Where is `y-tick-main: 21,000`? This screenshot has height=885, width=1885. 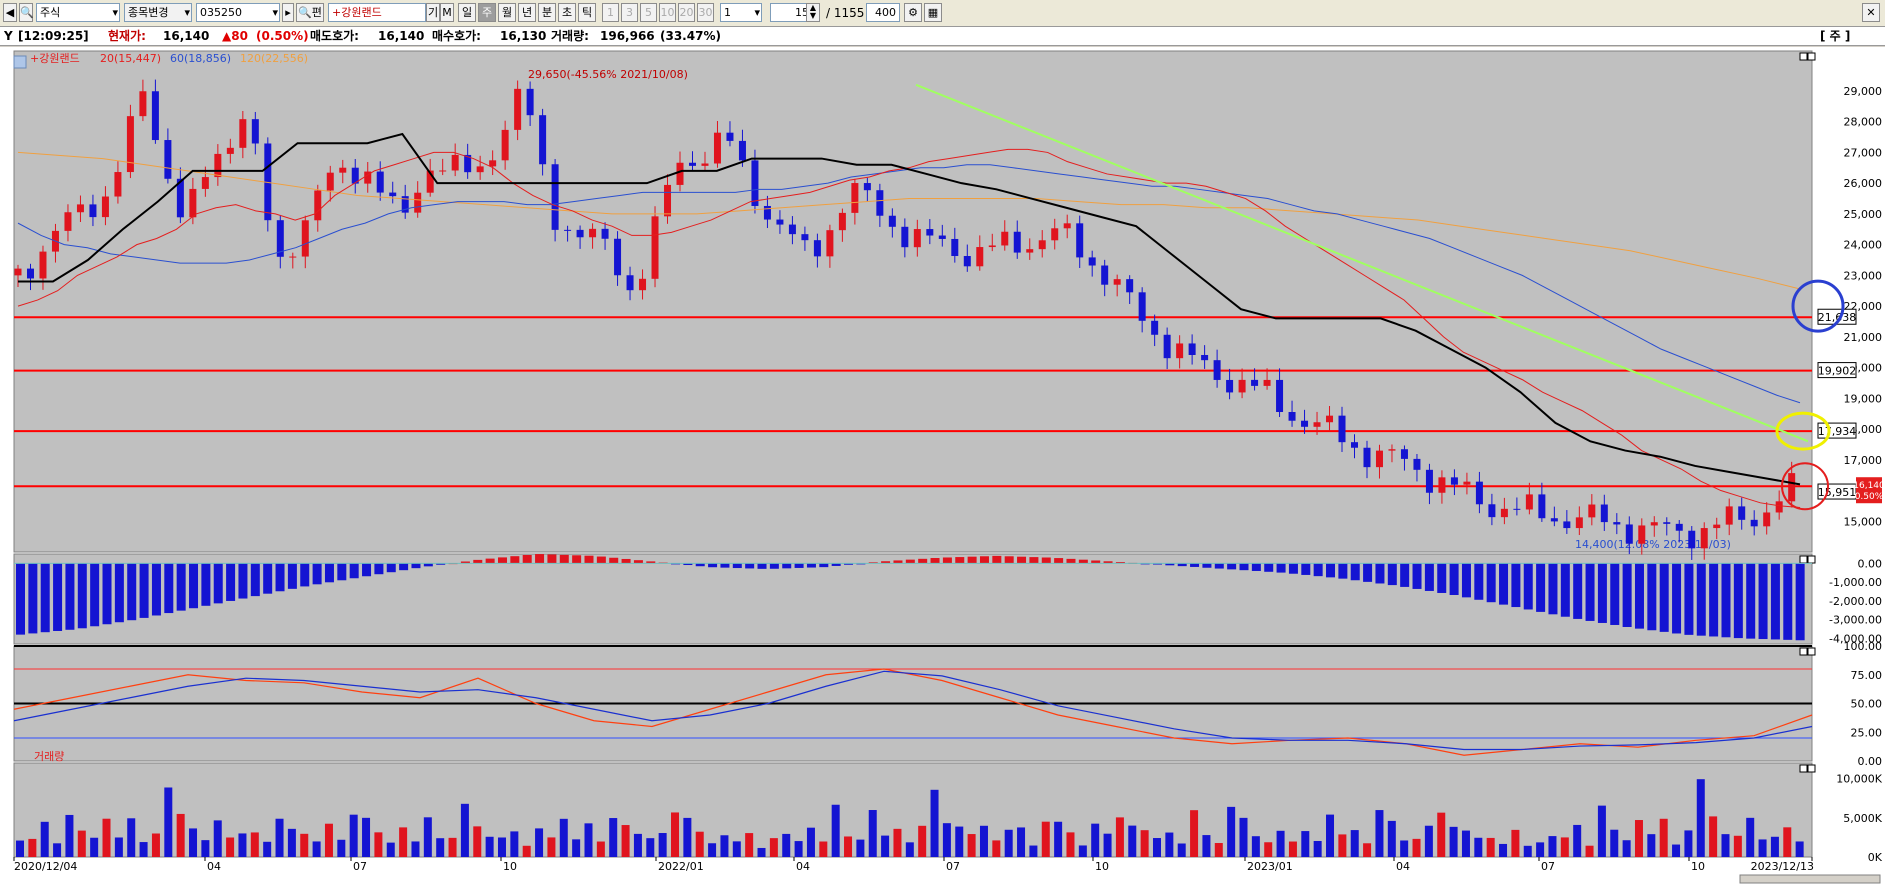
y-tick-main: 21,000 is located at coordinates (1863, 337).